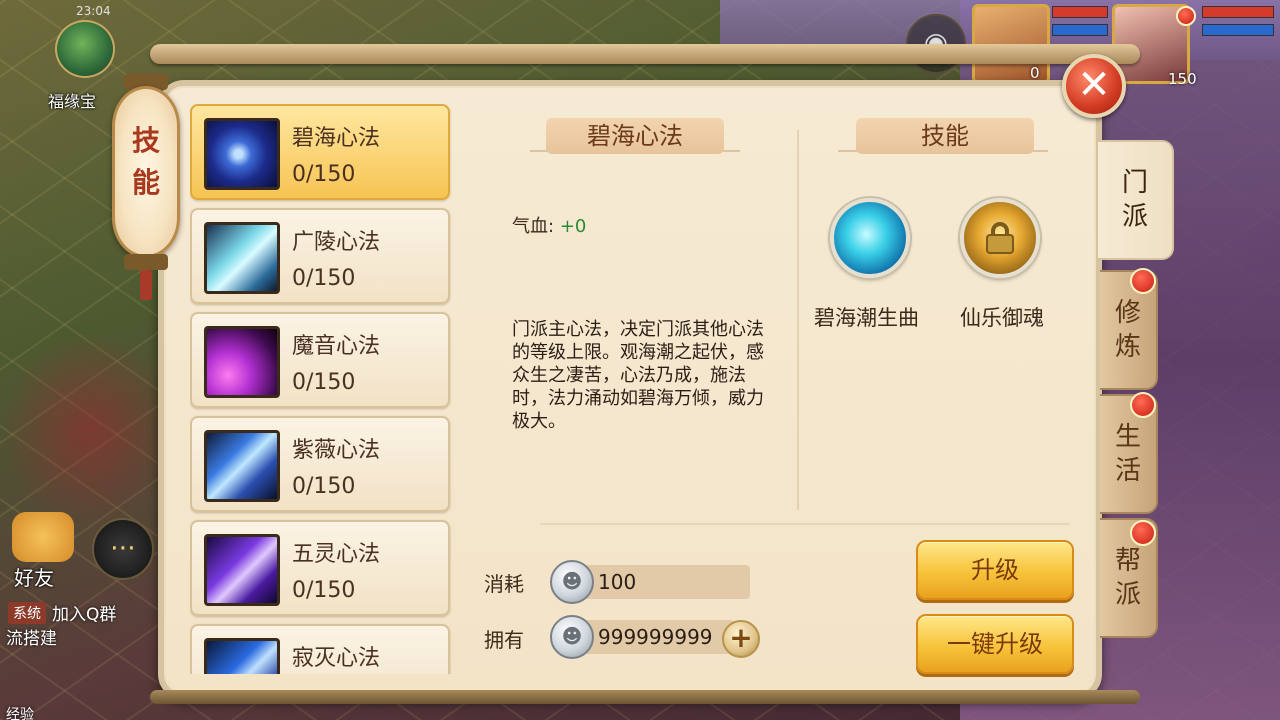  What do you see at coordinates (1238, 12) in the screenshot?
I see `player-hp-bar` at bounding box center [1238, 12].